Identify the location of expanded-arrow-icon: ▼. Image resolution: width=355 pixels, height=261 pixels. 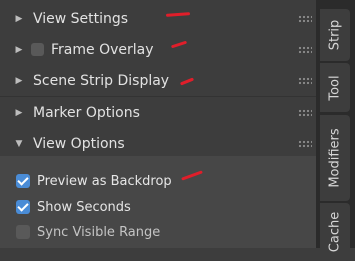
(19, 143).